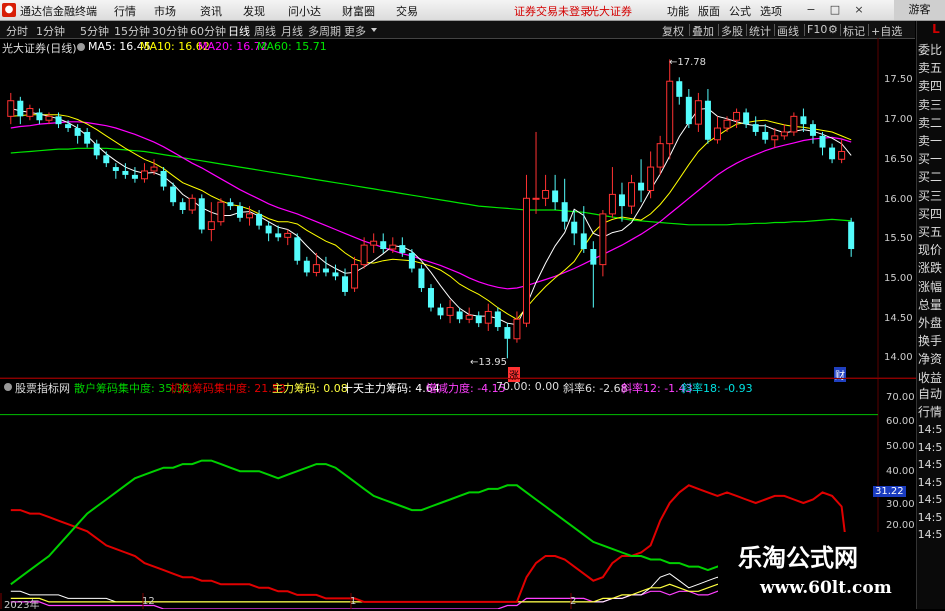 The width and height of the screenshot is (945, 611). Describe the element at coordinates (833, 29) in the screenshot. I see `settings-gear-icon: ⚙` at that location.